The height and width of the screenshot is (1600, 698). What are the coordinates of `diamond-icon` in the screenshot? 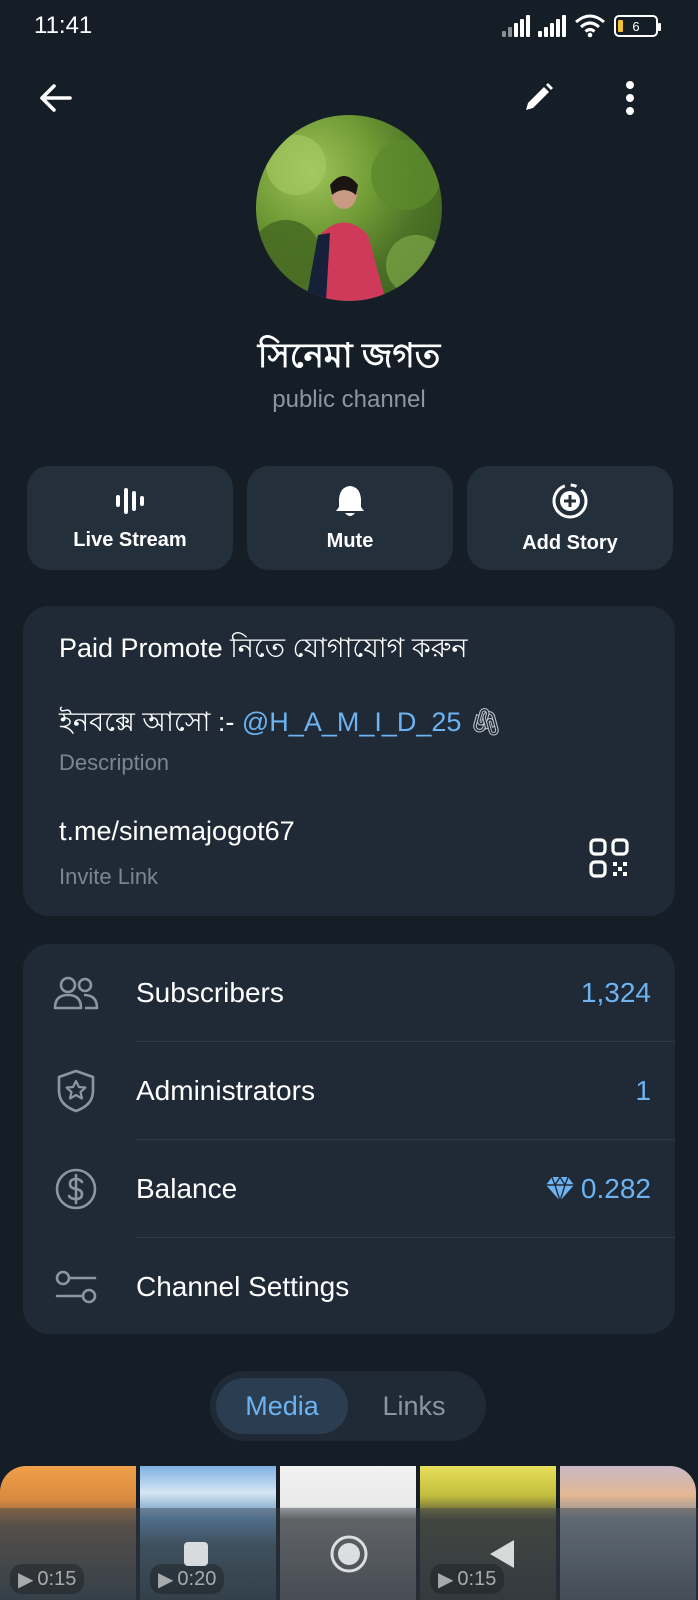 It's located at (559, 1189).